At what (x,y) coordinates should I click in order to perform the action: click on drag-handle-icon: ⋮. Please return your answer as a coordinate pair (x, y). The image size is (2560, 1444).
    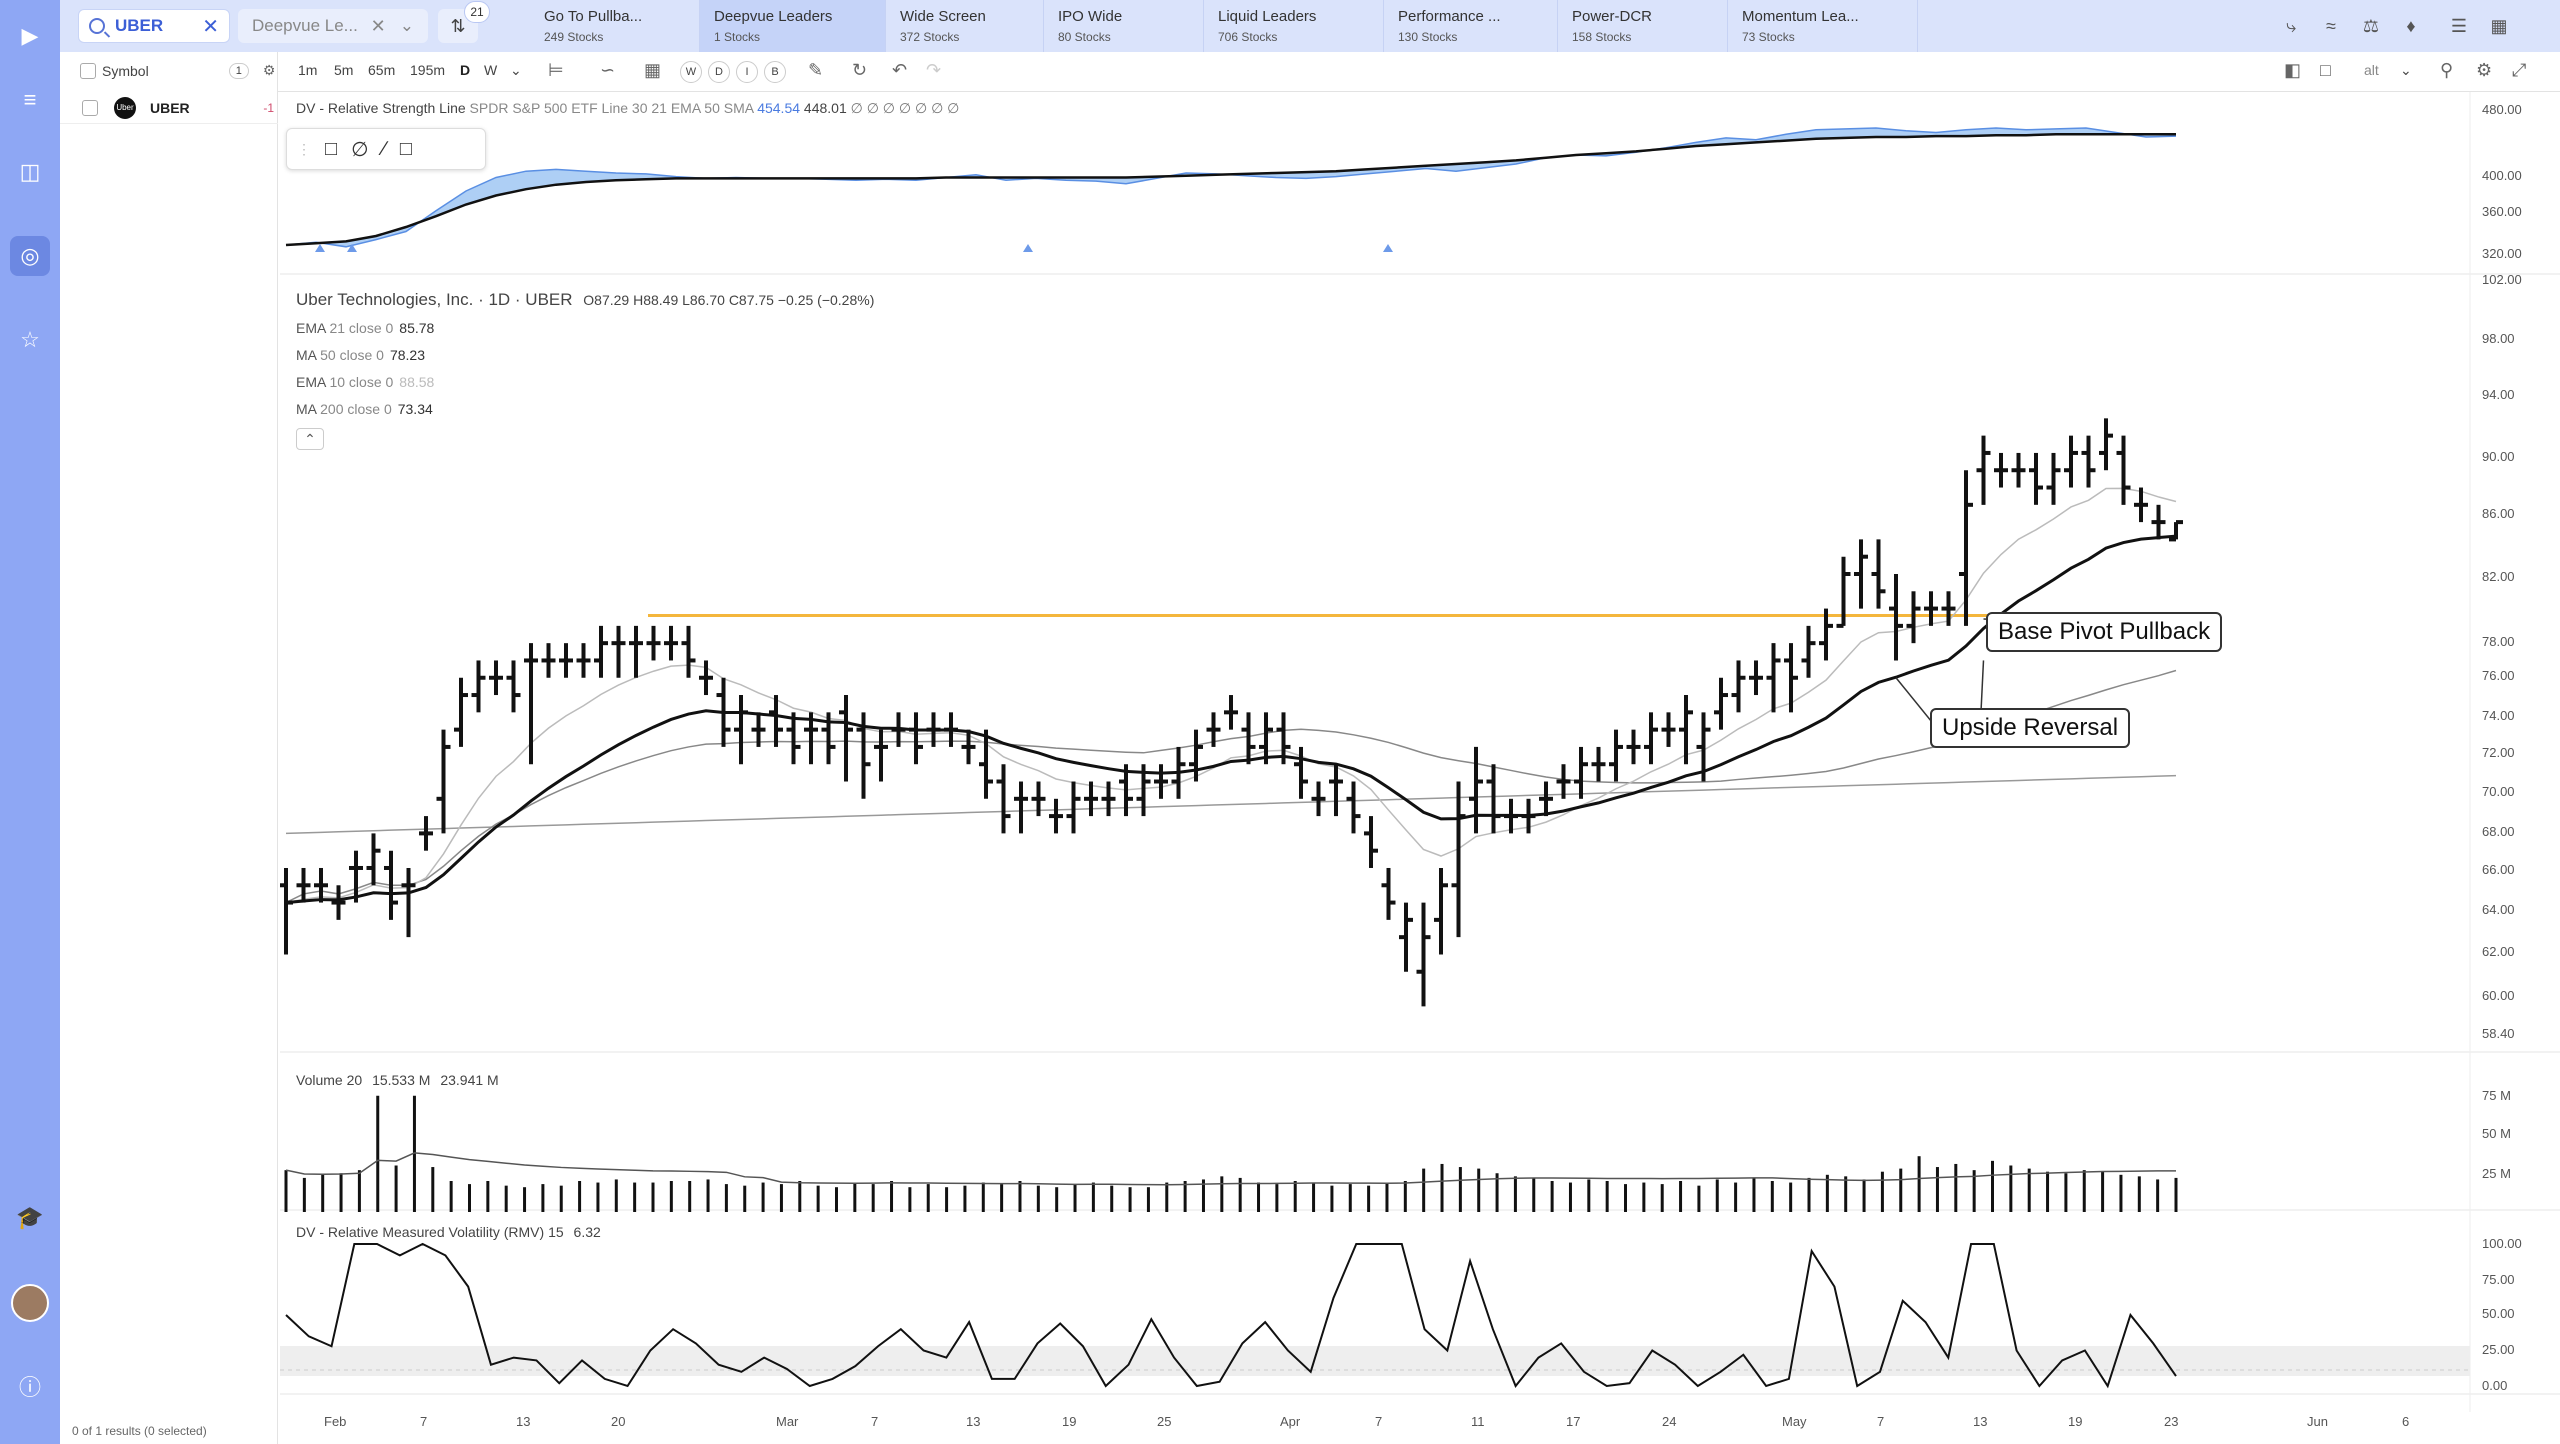
    Looking at the image, I should click on (304, 149).